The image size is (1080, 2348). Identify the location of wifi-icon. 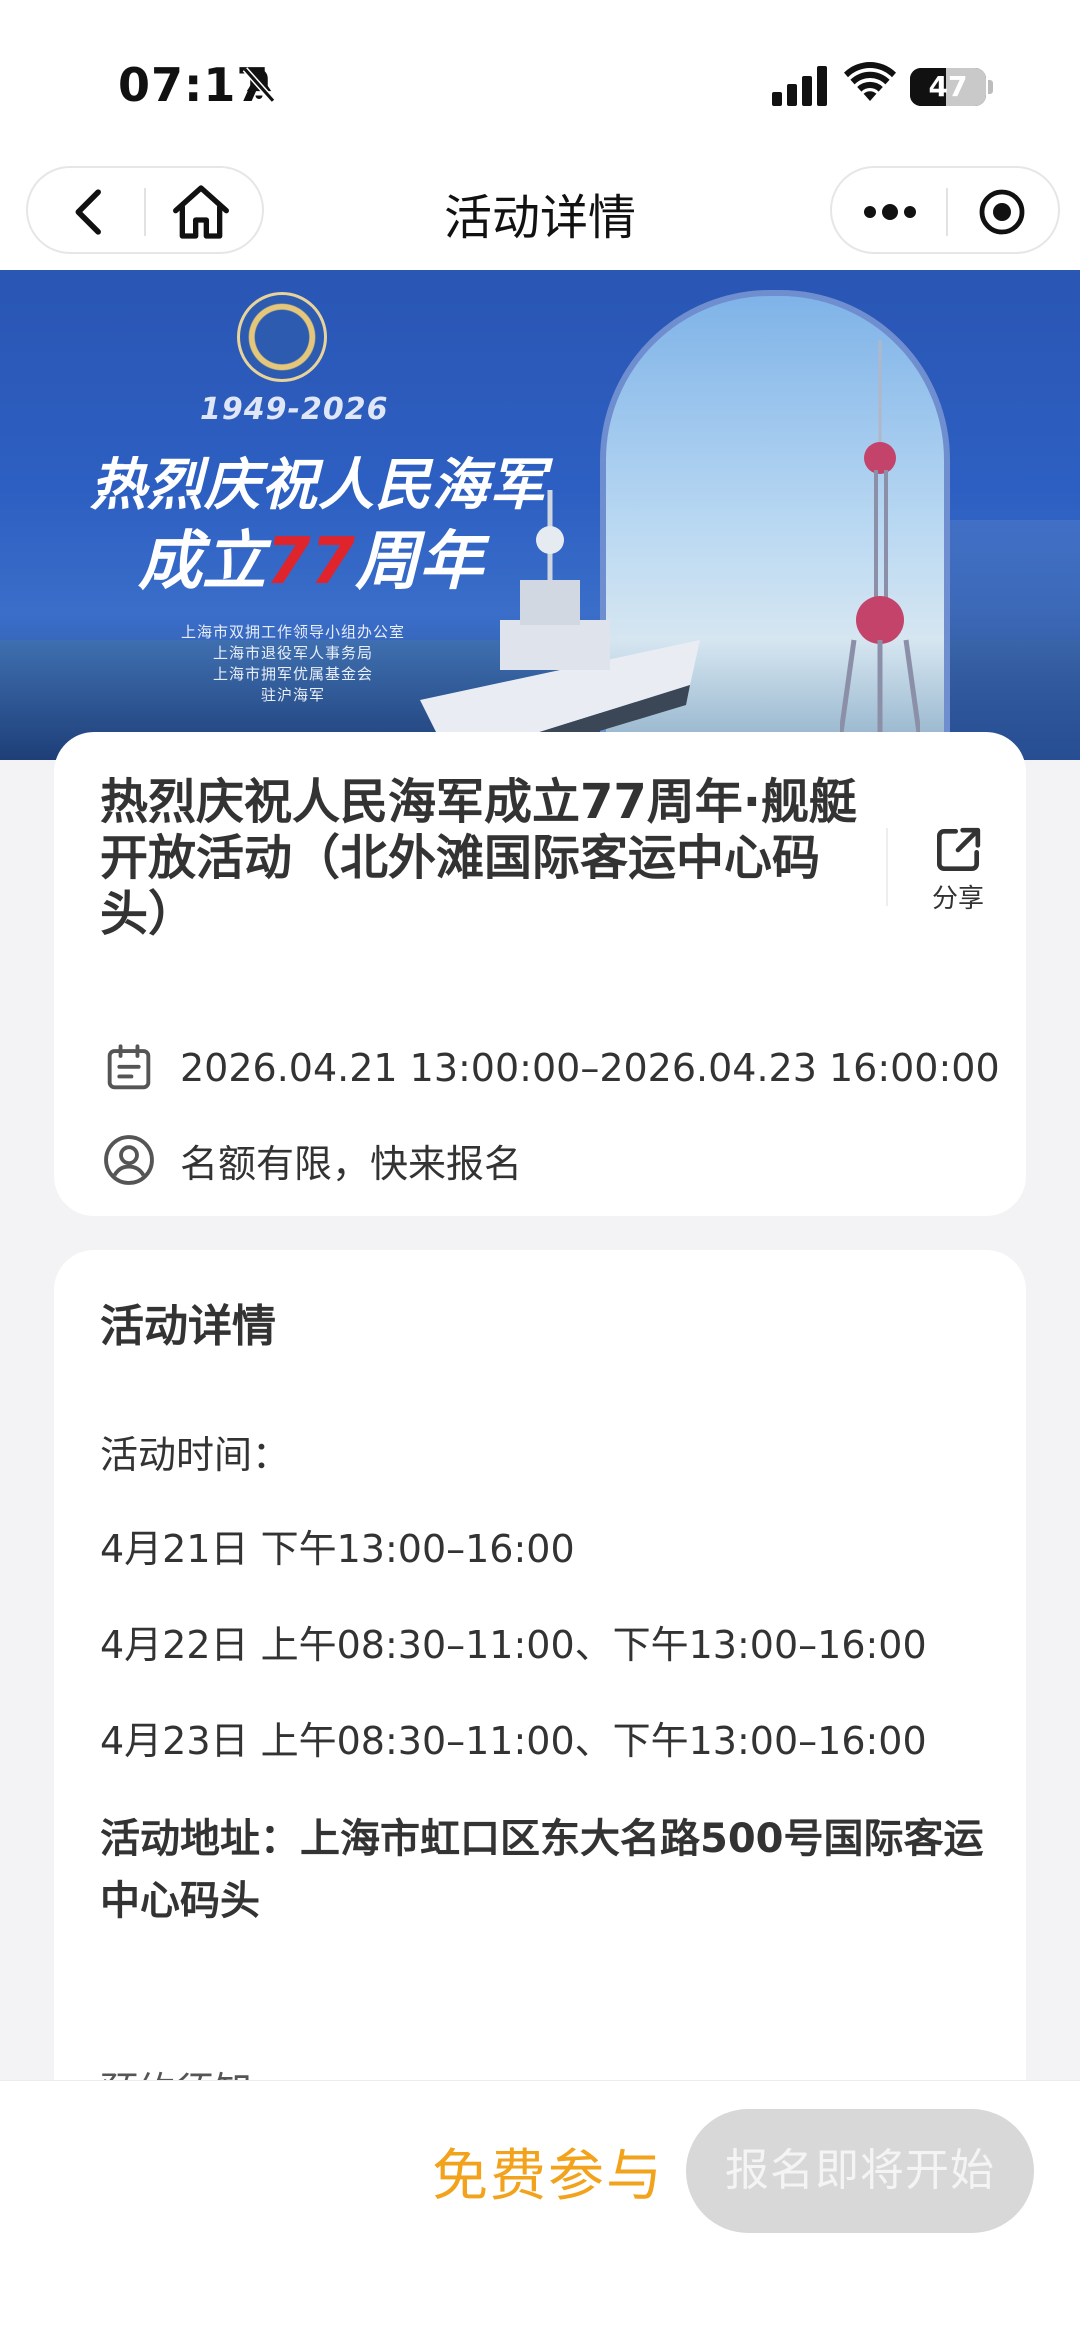
(870, 81).